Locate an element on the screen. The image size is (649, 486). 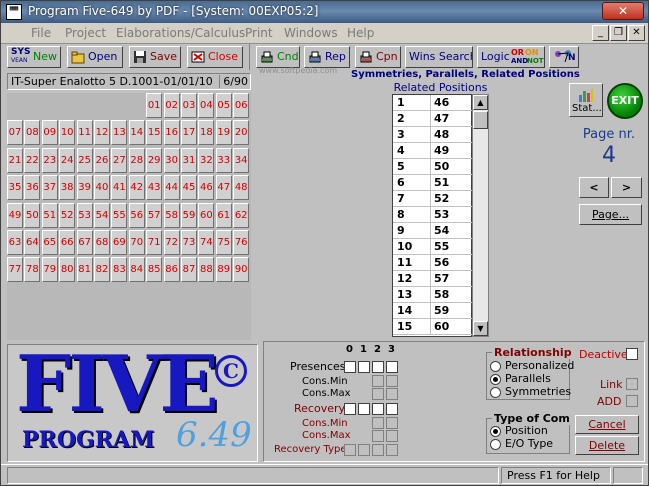
number-cell: 82 is located at coordinates (102, 270).